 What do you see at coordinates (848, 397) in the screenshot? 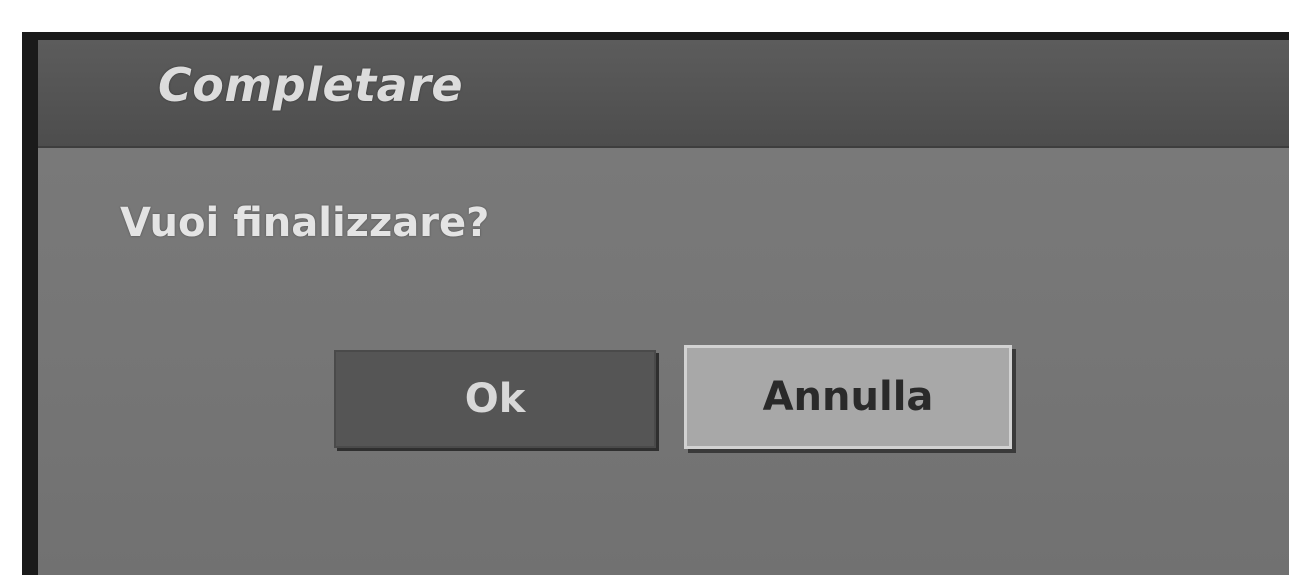
I see `cancel-button: Annulla` at bounding box center [848, 397].